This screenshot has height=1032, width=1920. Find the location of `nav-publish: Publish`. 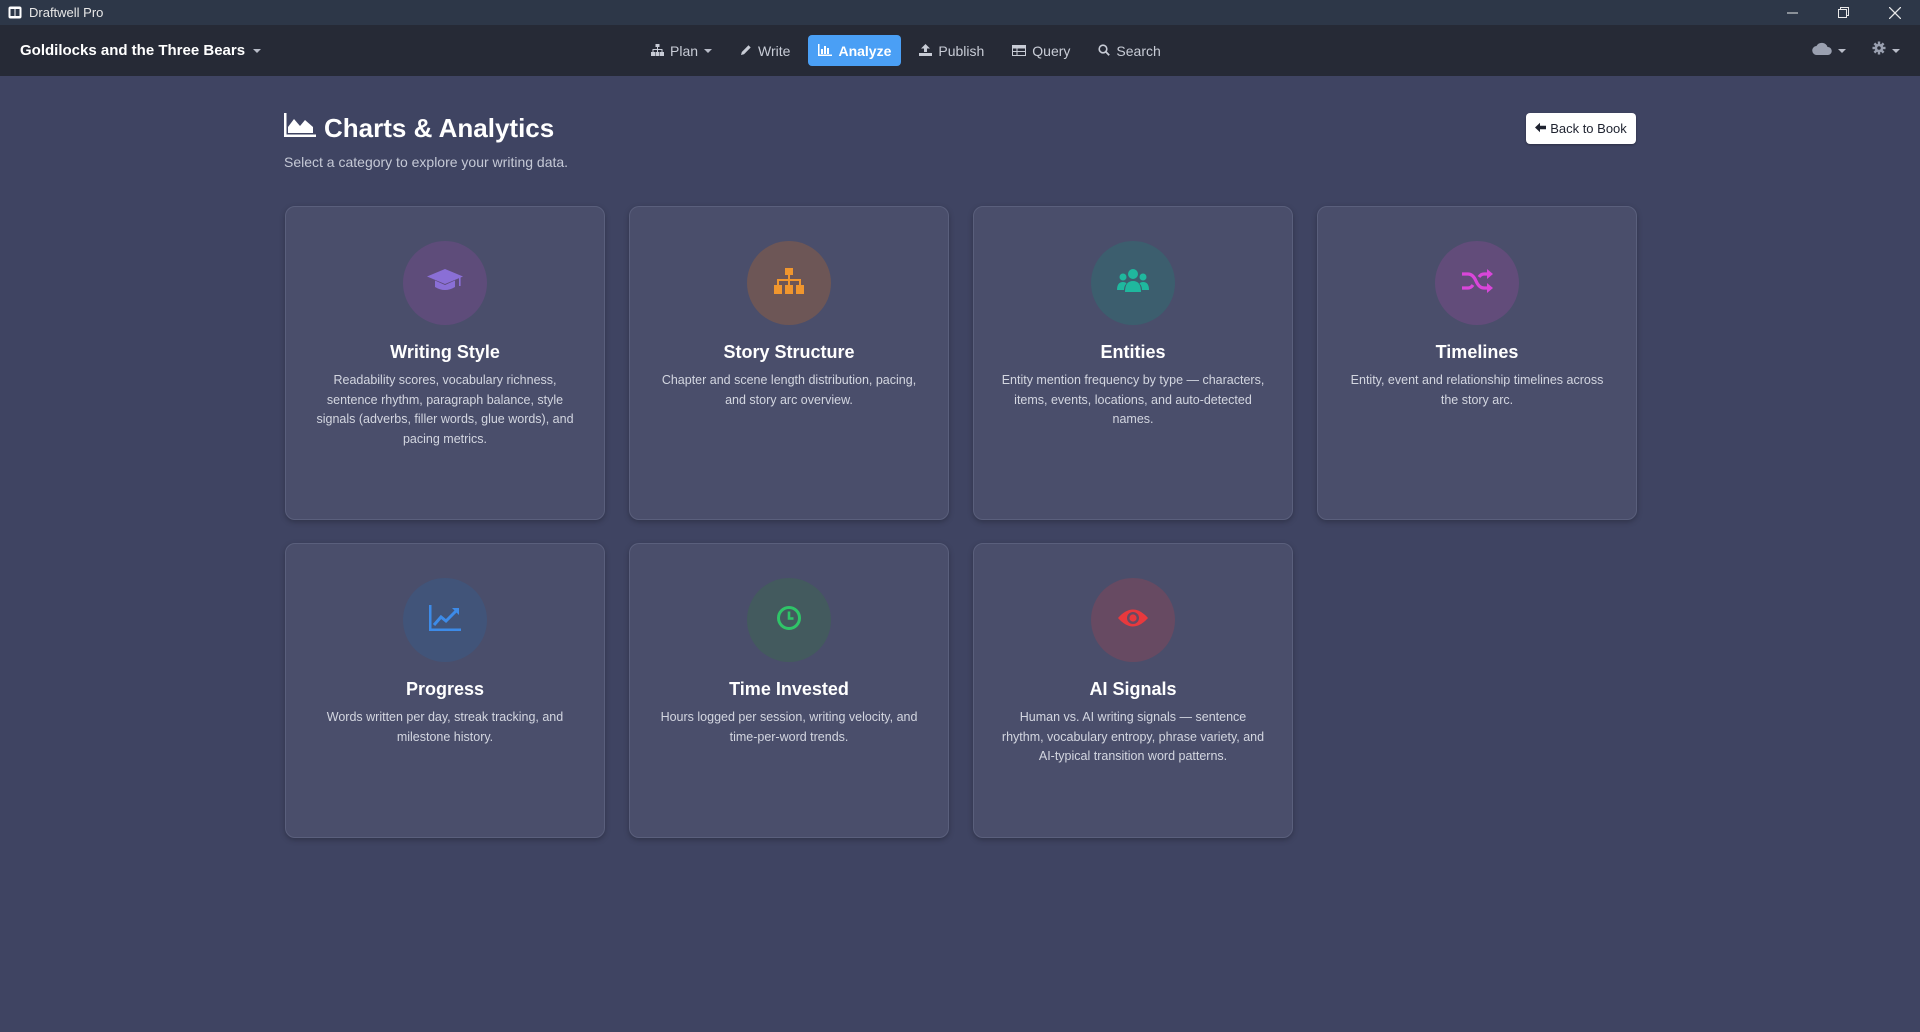

nav-publish: Publish is located at coordinates (951, 50).